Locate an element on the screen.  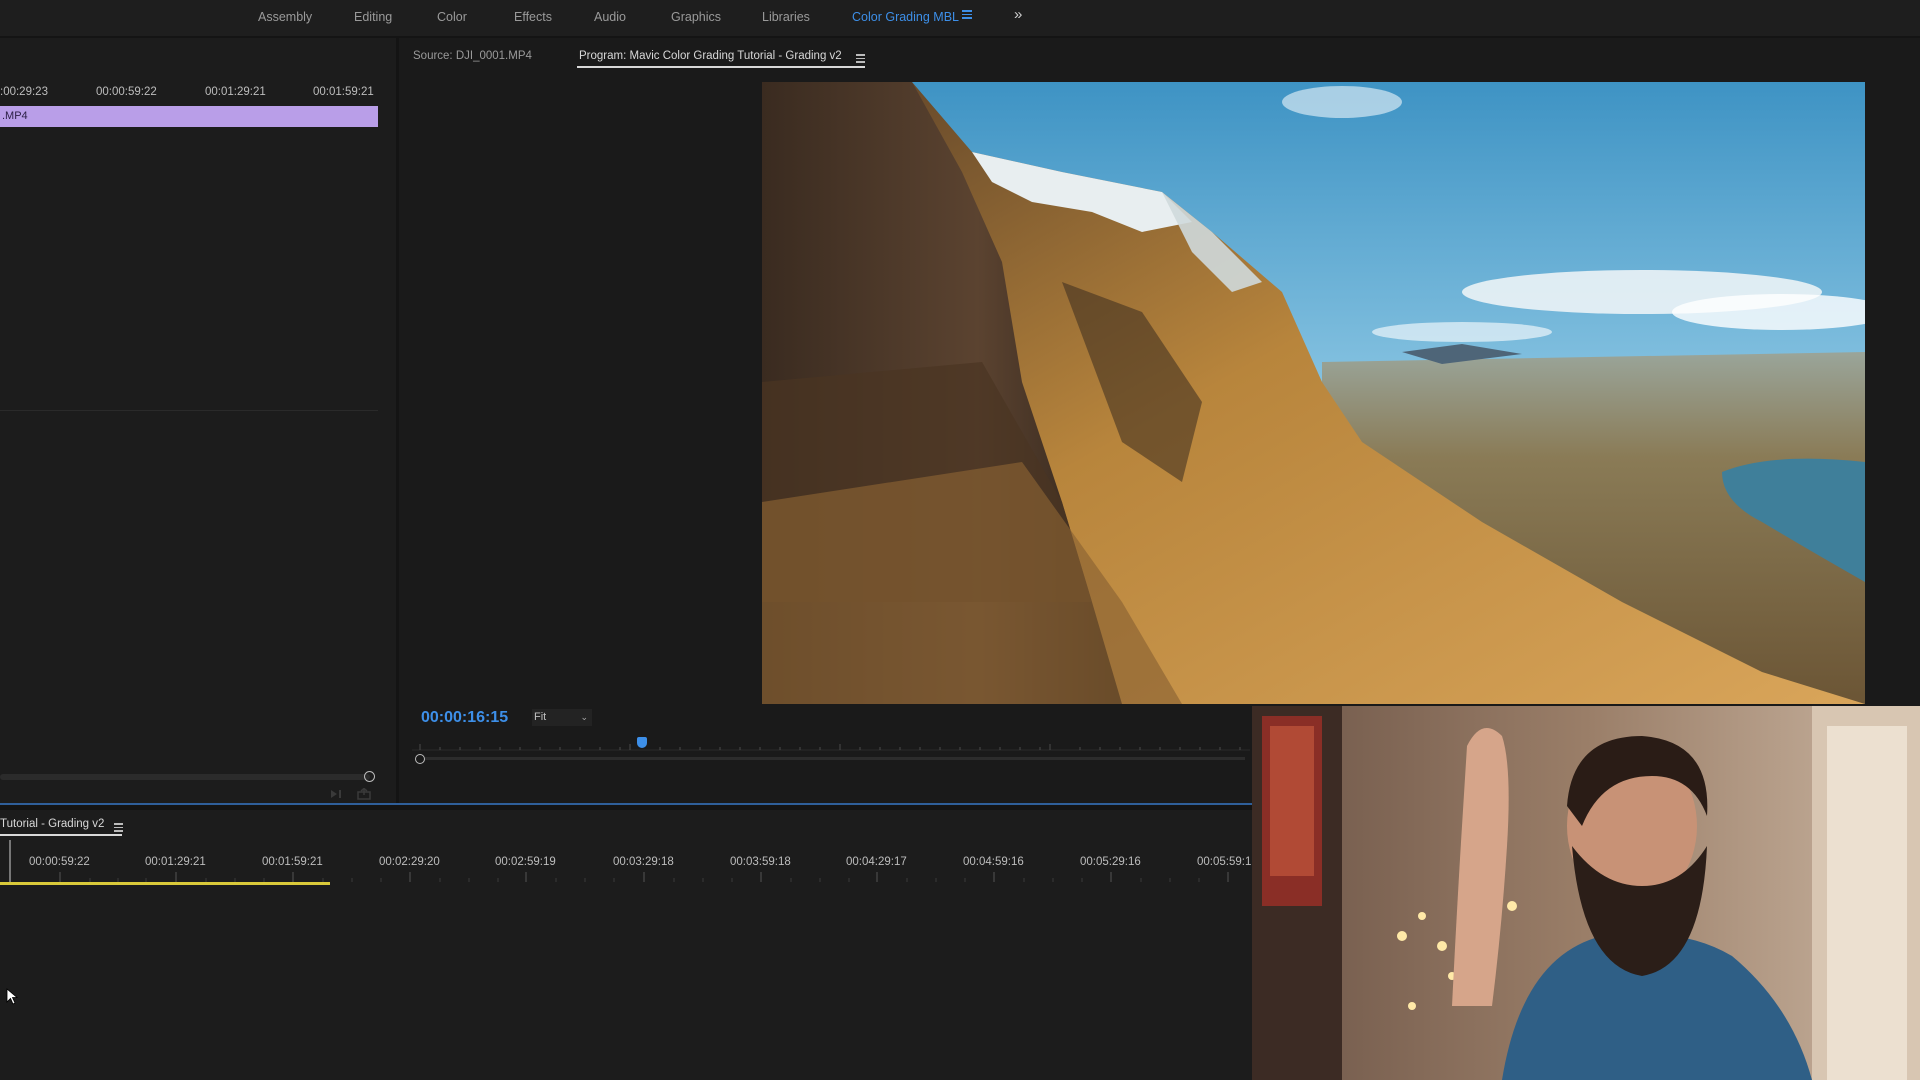
timeline-ruler-timecode: 00:02:59:19 is located at coordinates (525, 862).